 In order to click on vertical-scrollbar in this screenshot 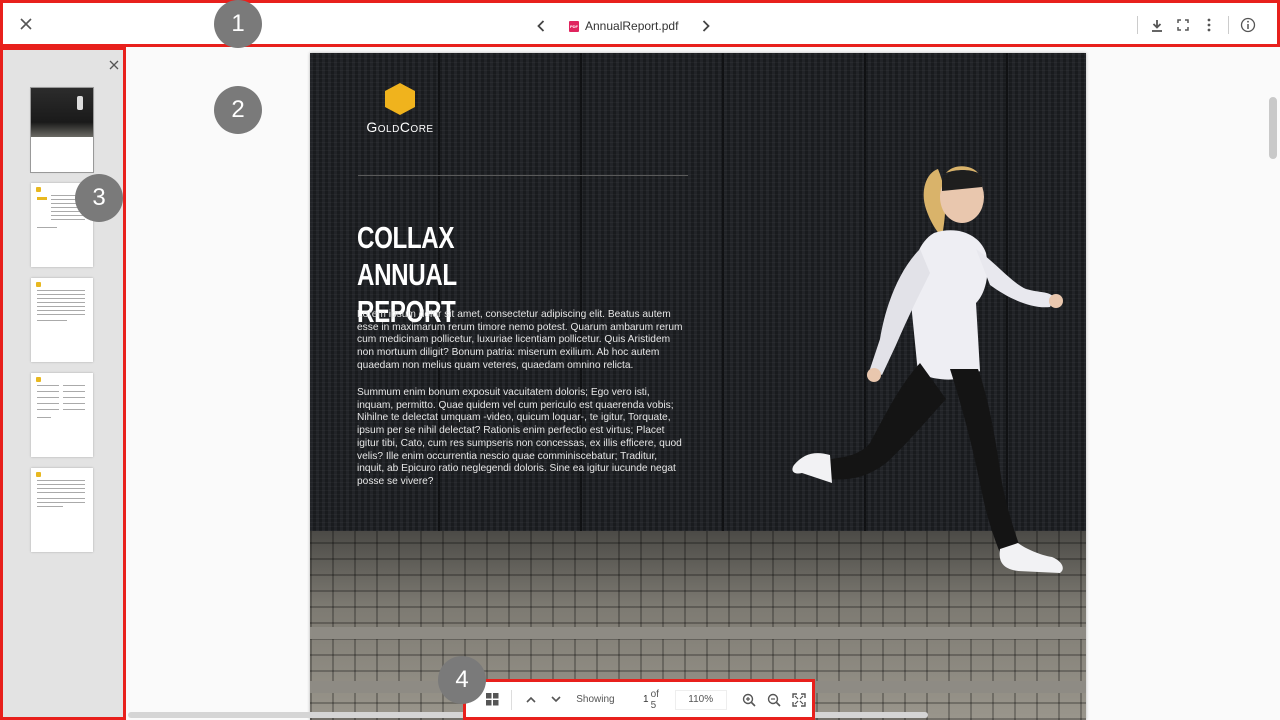, I will do `click(1273, 128)`.